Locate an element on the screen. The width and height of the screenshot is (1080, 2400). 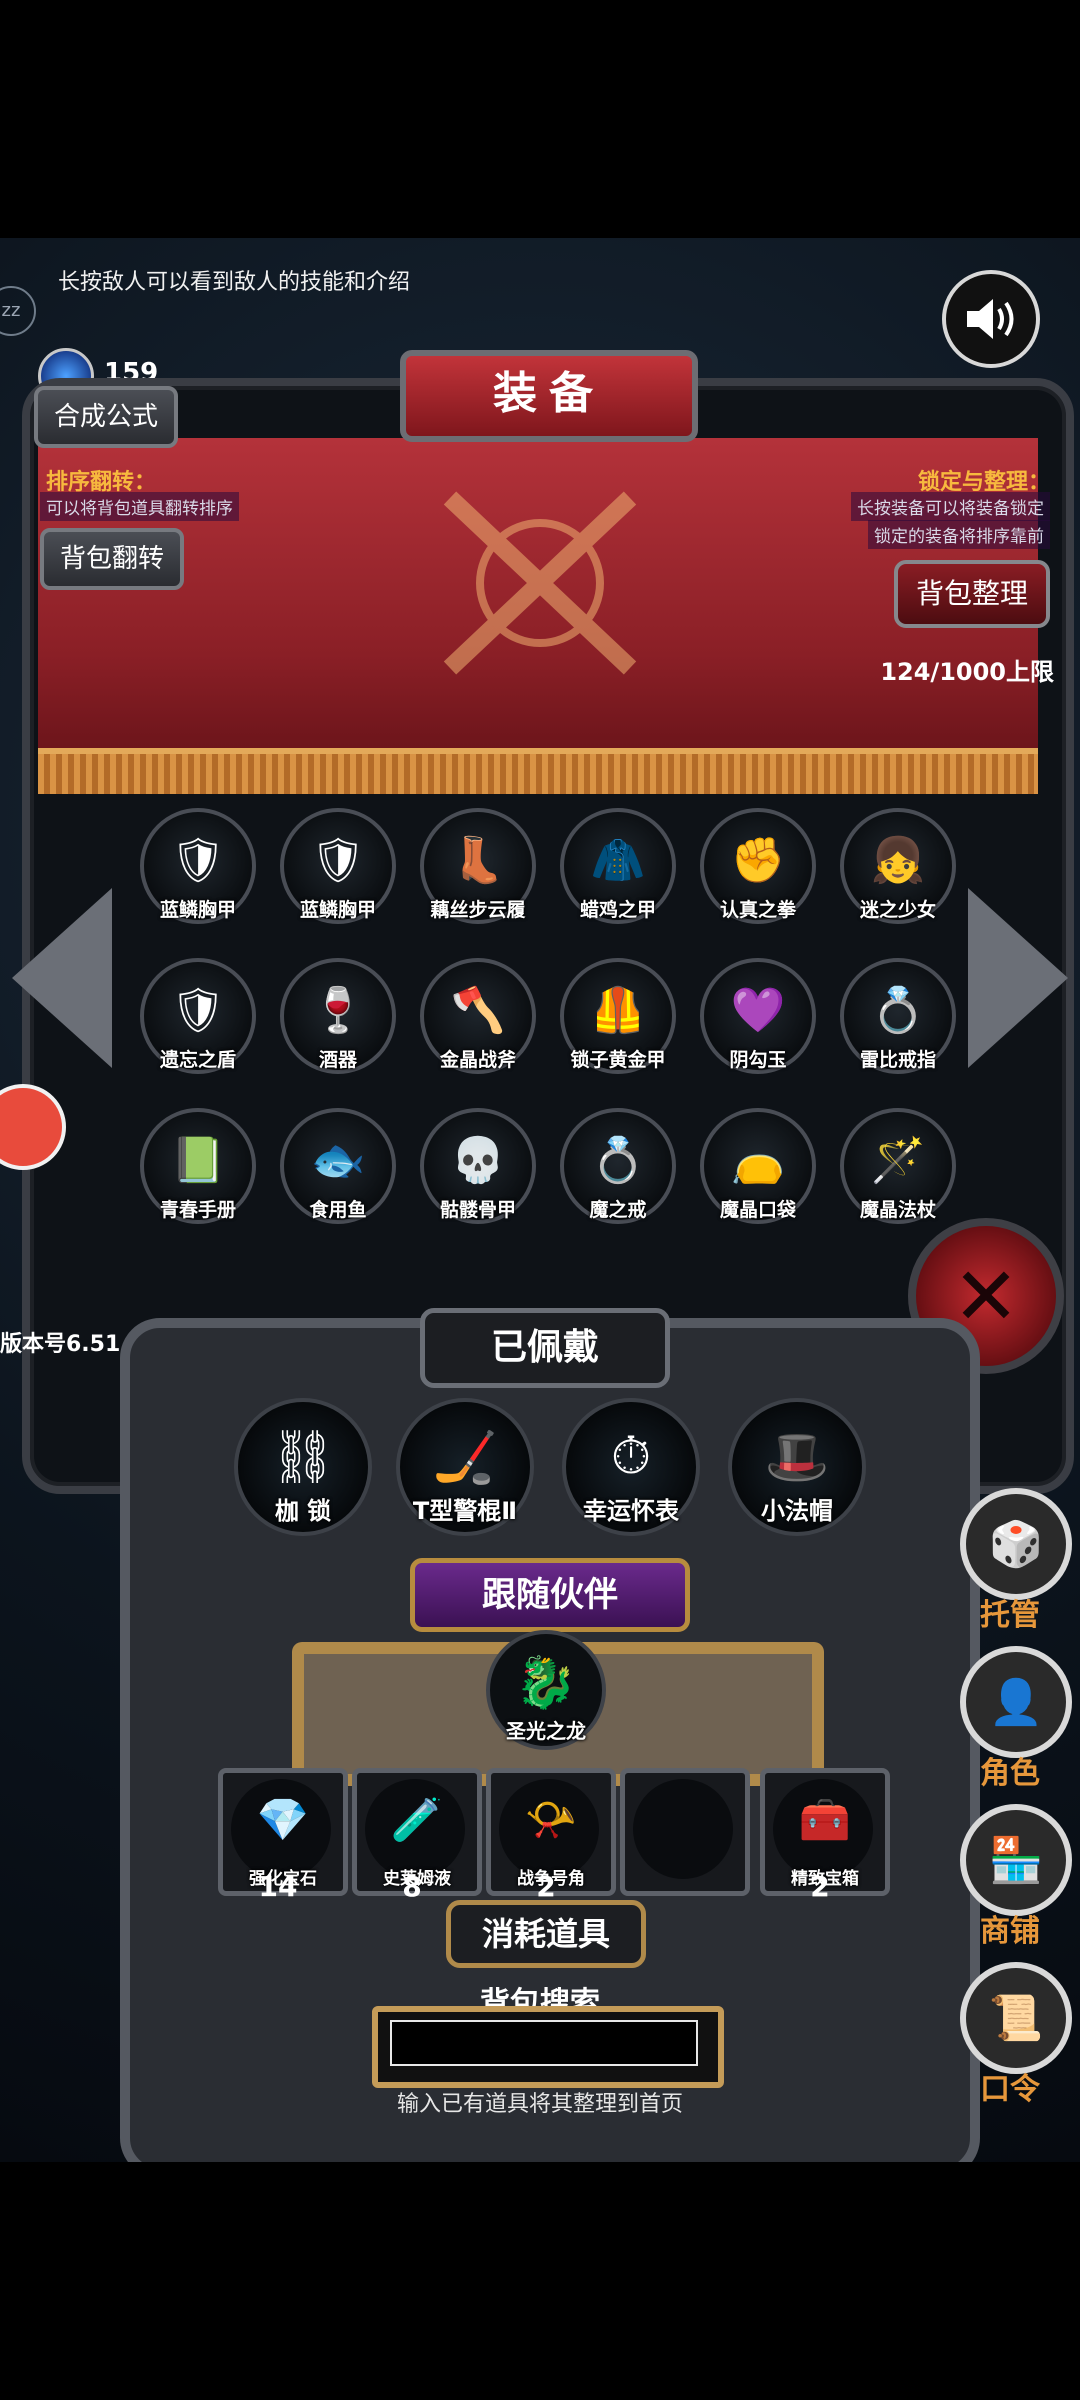
girl-icon: 👧 is located at coordinates (898, 860).